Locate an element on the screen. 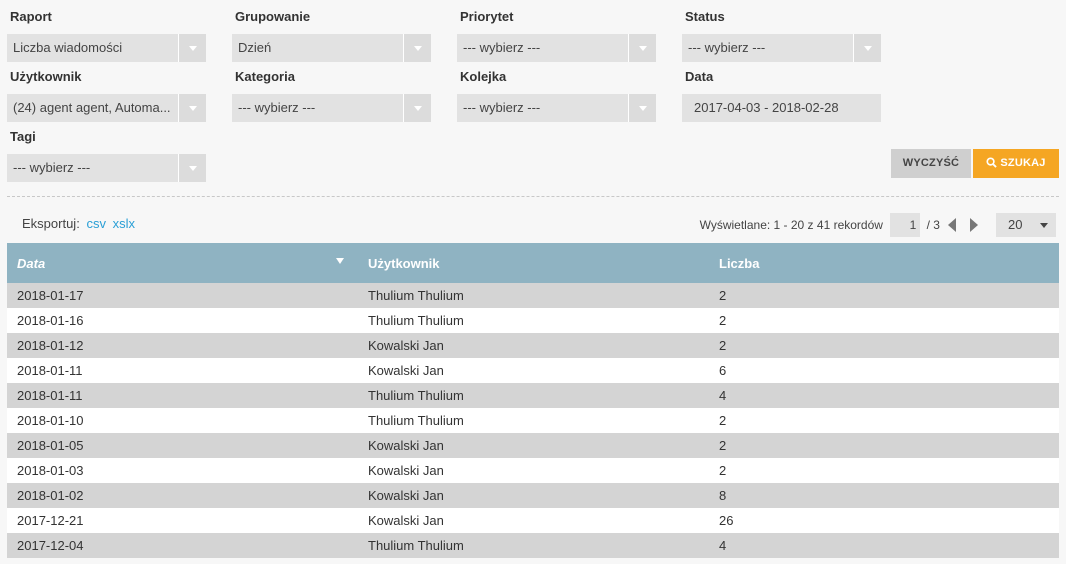 The image size is (1066, 564). table-row: 2017-12-21 Kowalski Jan 26 is located at coordinates (533, 520).